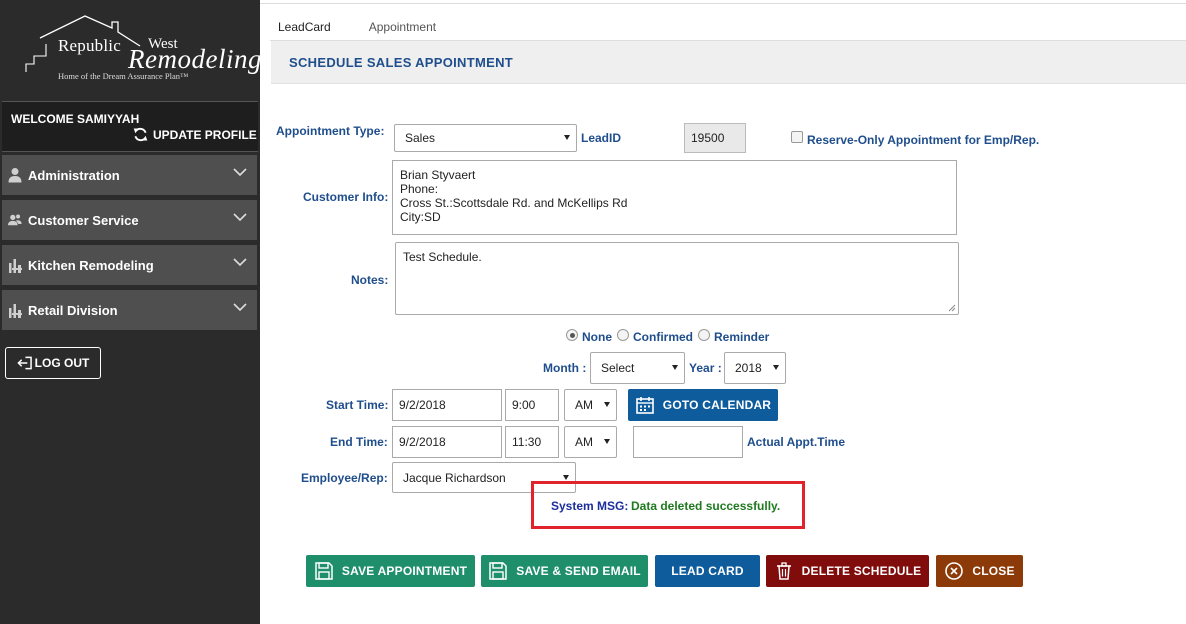 This screenshot has width=1186, height=624. Describe the element at coordinates (663, 337) in the screenshot. I see `status-label-confirmed: Confirmed` at that location.